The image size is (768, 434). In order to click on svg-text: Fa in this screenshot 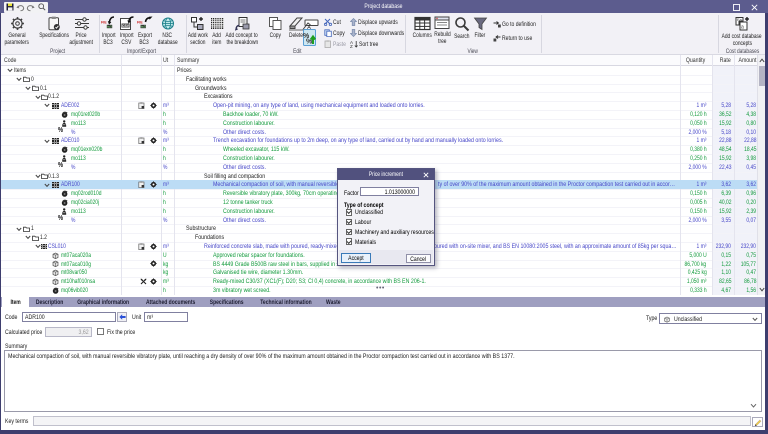, I will do `click(739, 18)`.